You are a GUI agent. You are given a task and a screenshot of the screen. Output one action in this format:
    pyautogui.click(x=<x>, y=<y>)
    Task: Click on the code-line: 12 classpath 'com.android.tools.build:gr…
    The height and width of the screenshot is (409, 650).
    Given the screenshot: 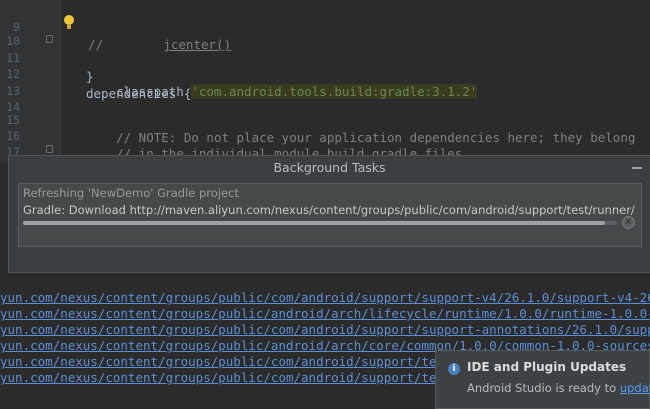 What is the action you would take?
    pyautogui.click(x=325, y=73)
    